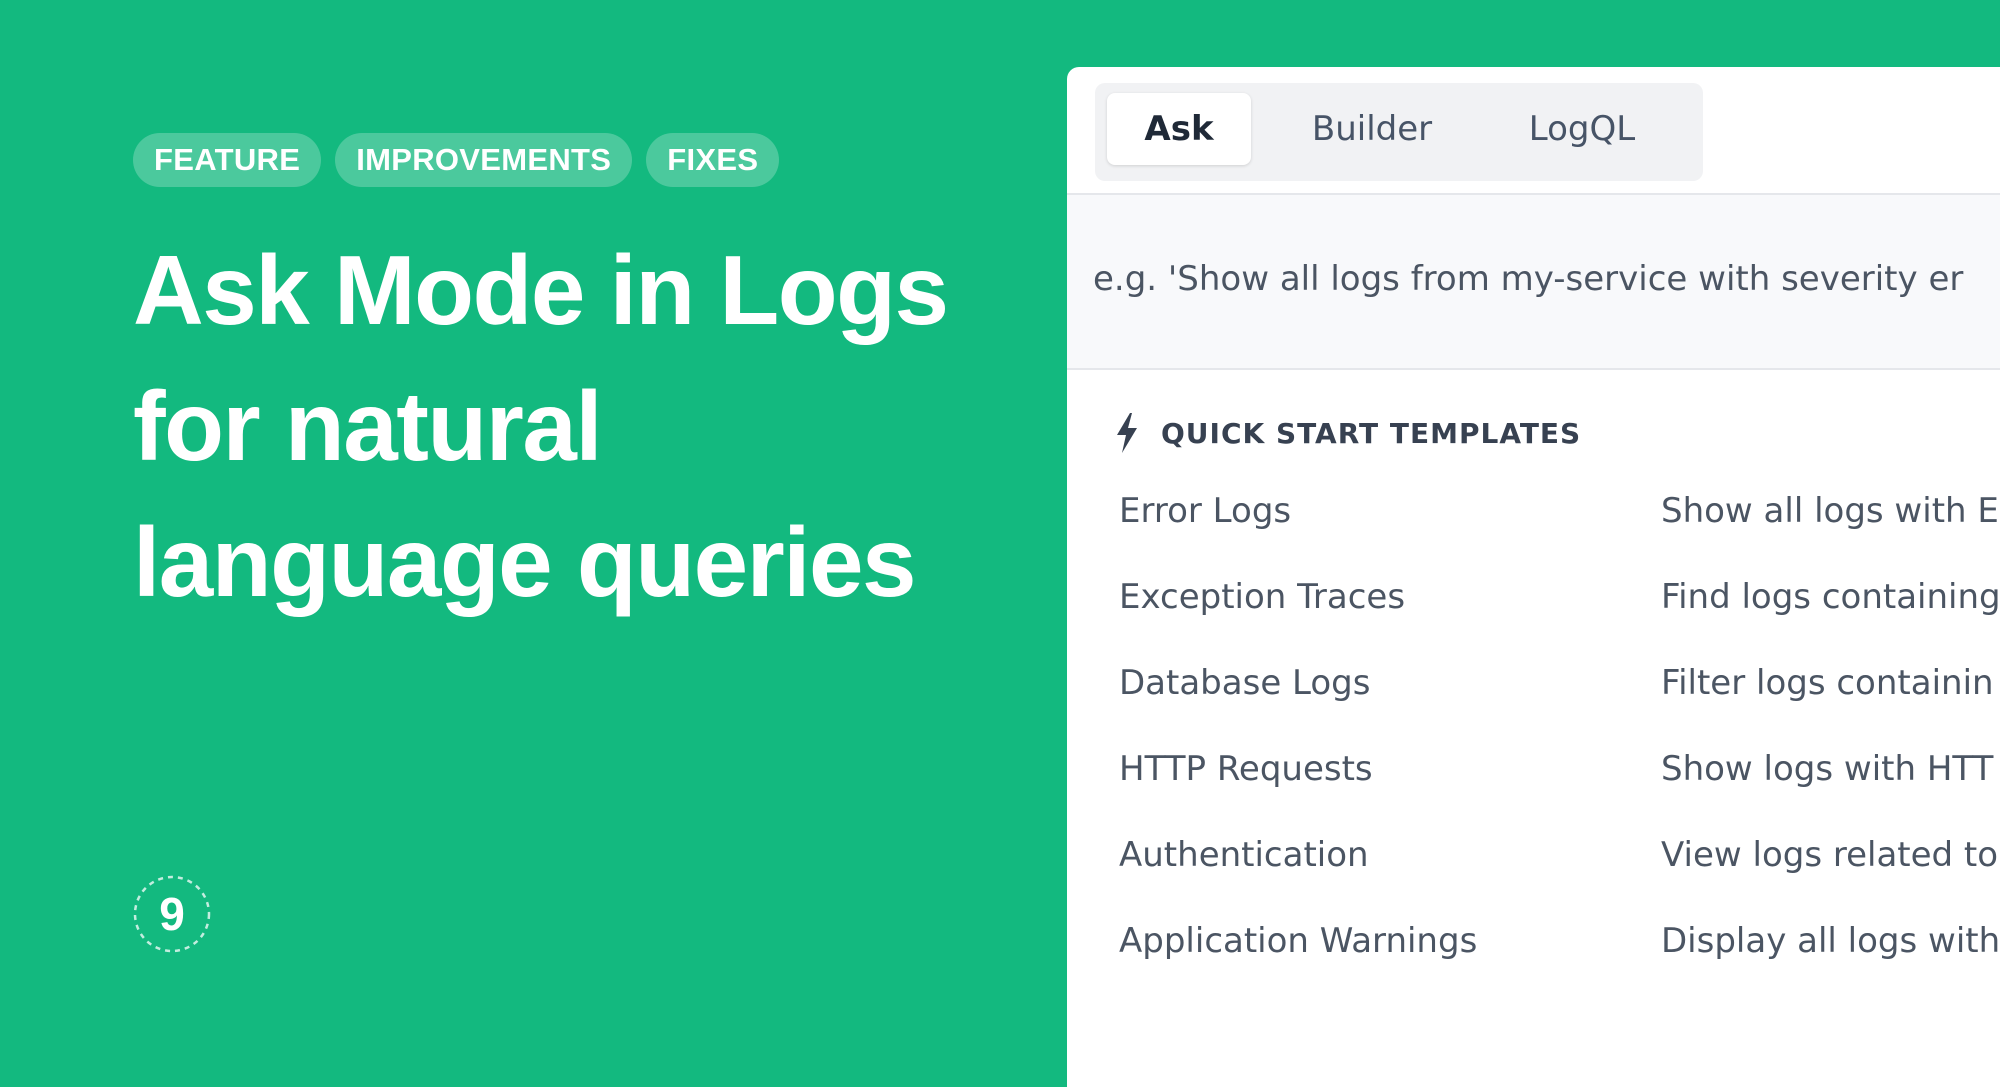  I want to click on tab-ask: Ask, so click(1179, 129).